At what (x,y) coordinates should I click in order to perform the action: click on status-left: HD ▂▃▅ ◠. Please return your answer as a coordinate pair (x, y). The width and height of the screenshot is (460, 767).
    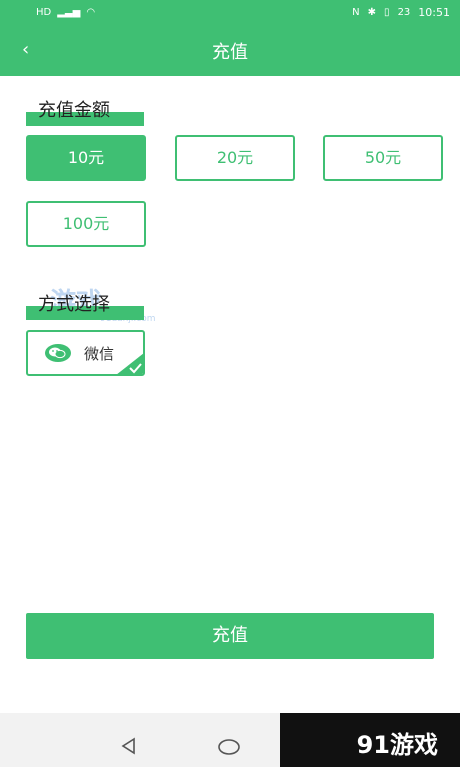
    Looking at the image, I should click on (65, 13).